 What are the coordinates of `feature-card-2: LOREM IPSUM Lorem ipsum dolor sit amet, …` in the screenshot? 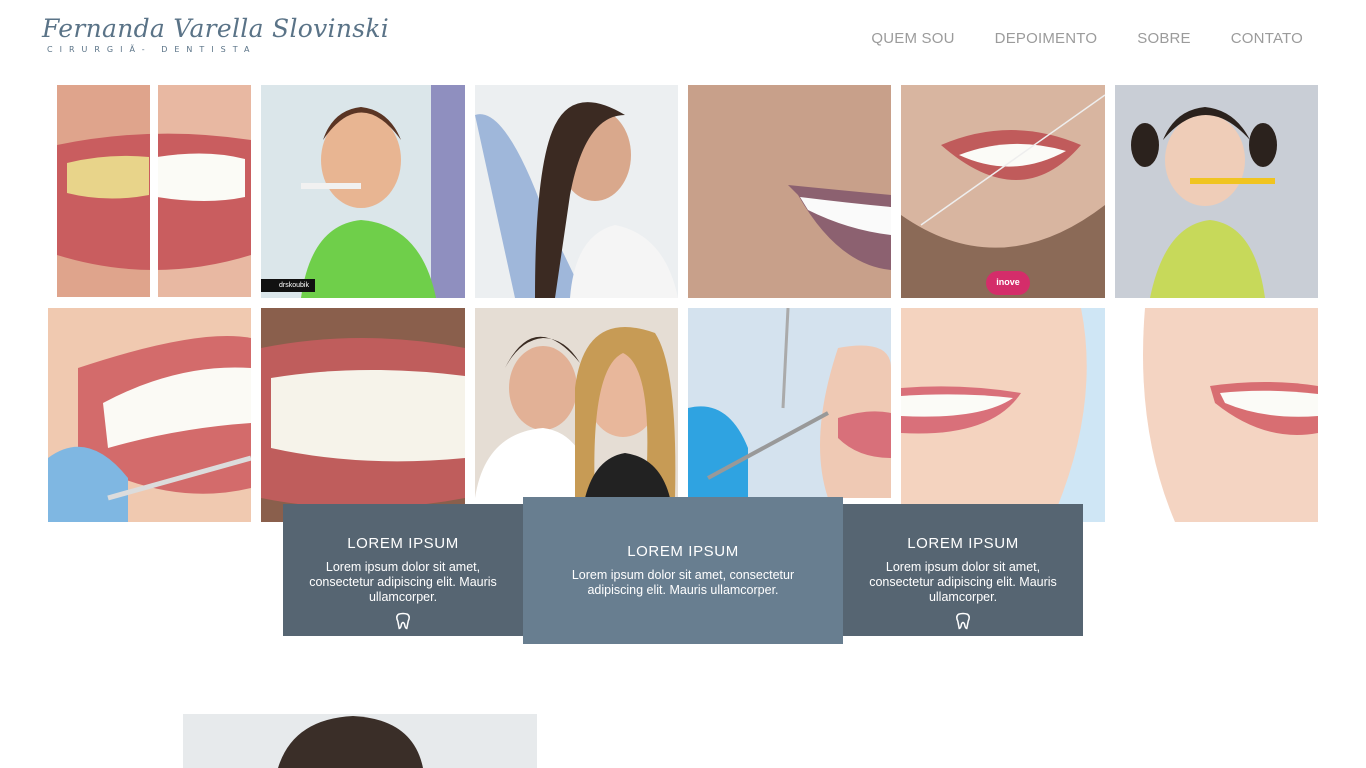 It's located at (683, 570).